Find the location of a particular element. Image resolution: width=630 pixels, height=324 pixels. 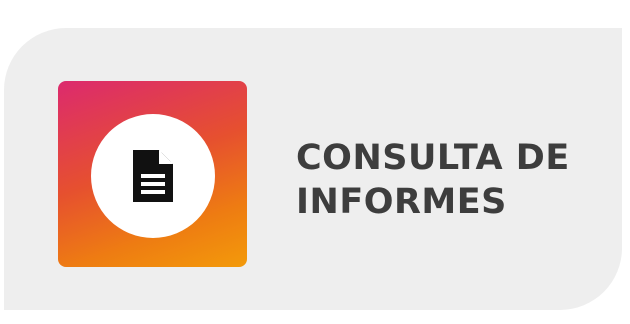

card-title-line-2: INFORMES is located at coordinates (401, 202).